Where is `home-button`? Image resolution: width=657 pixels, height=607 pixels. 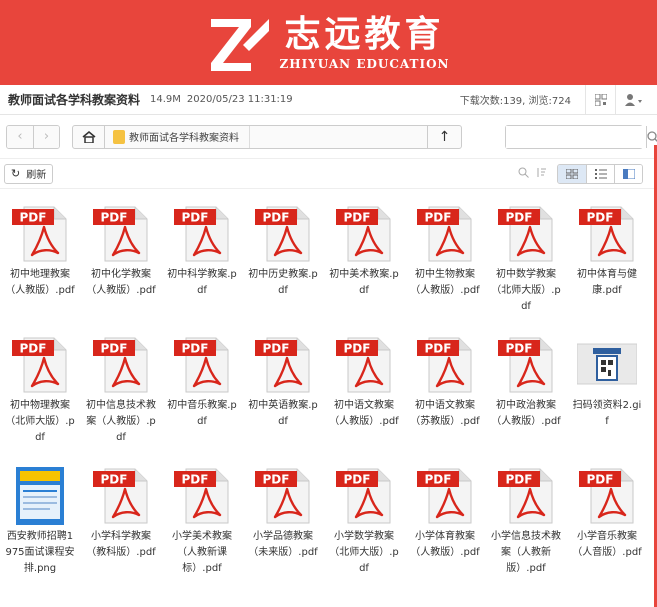
home-button is located at coordinates (89, 136).